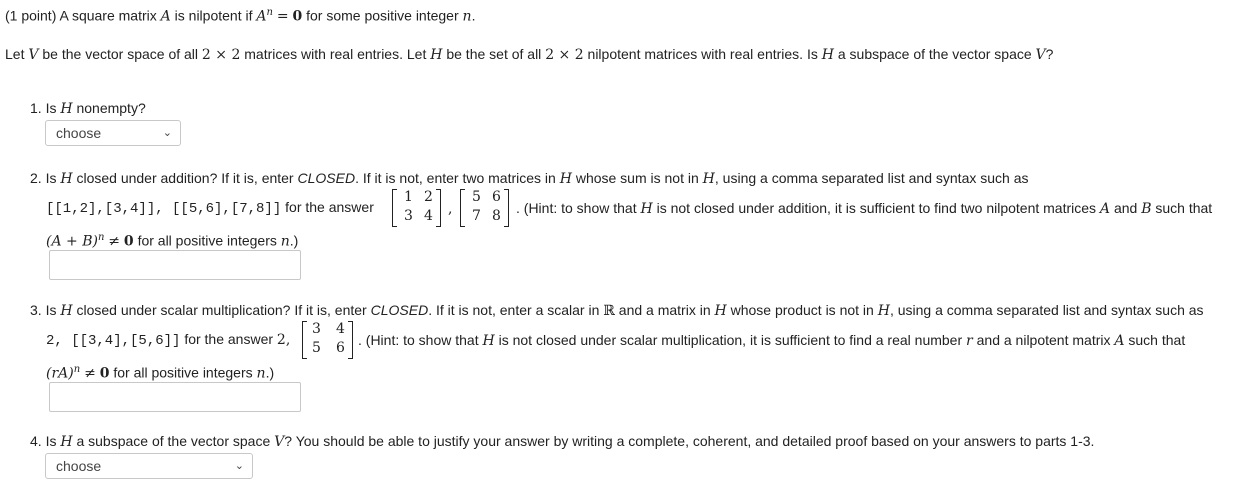 This screenshot has height=495, width=1248. Describe the element at coordinates (31, 15) in the screenshot. I see `points-label: (1 point)` at that location.